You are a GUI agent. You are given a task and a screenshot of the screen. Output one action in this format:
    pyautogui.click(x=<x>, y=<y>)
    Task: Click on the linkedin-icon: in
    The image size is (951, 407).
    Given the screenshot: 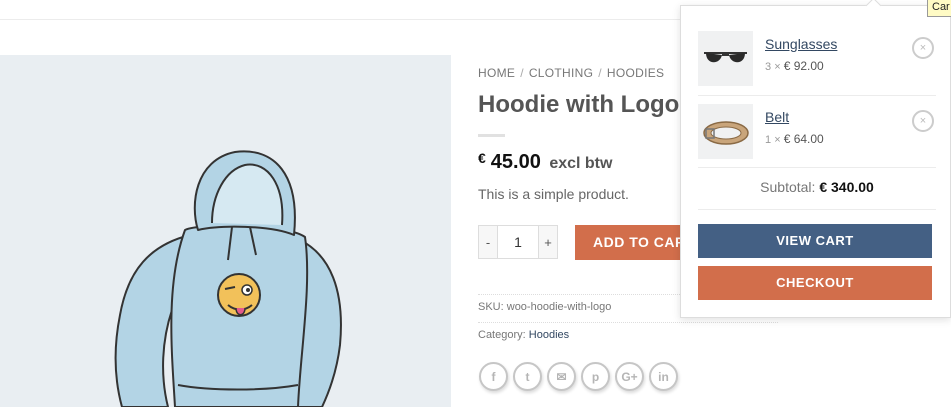 What is the action you would take?
    pyautogui.click(x=663, y=376)
    